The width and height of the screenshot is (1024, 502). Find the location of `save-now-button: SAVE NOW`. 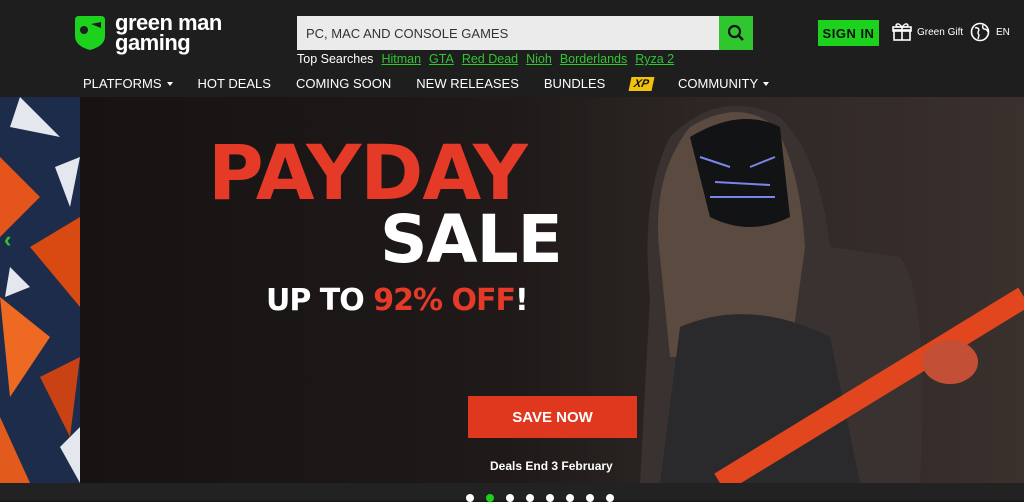

save-now-button: SAVE NOW is located at coordinates (552, 417).